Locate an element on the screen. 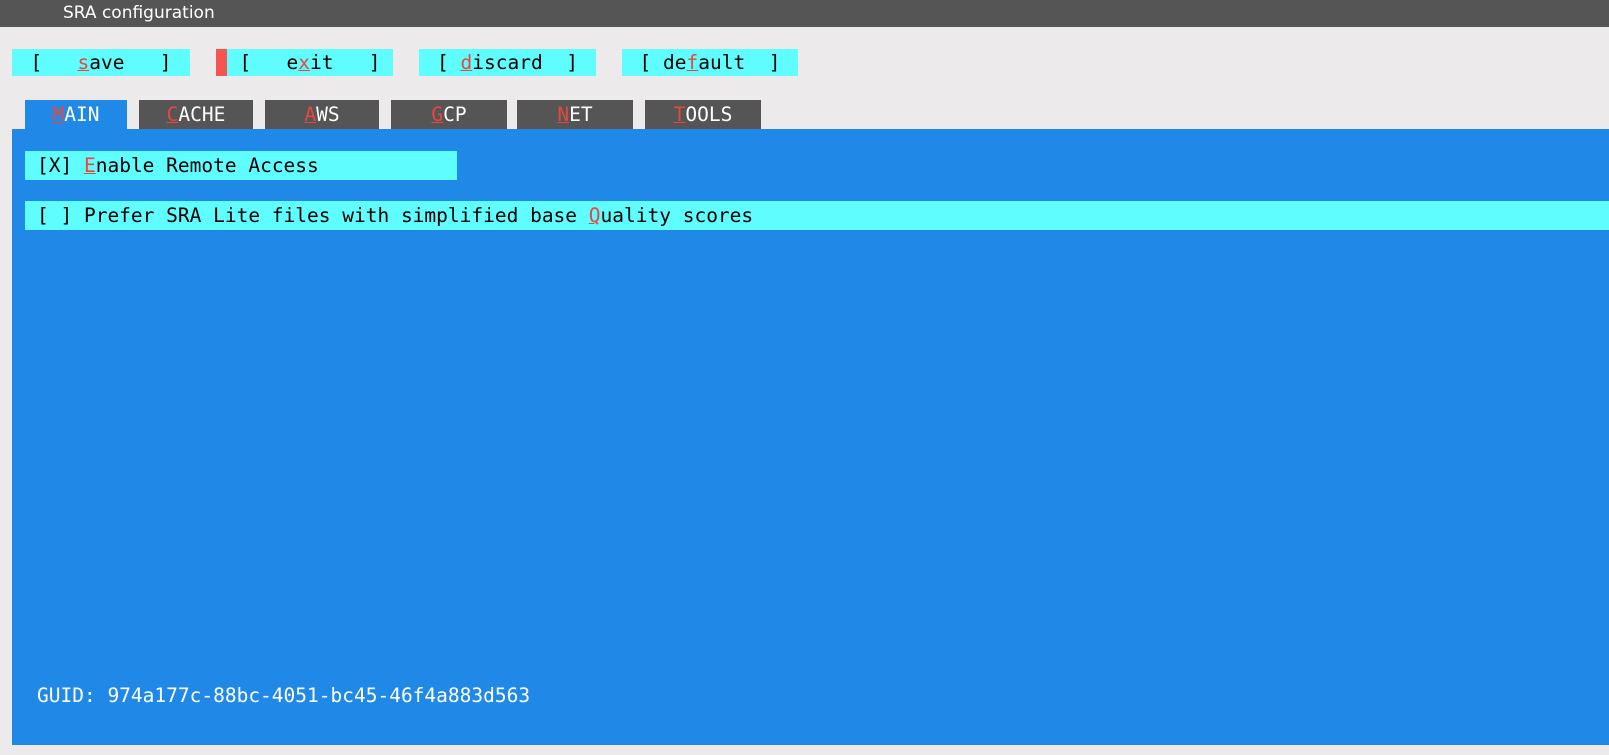 The width and height of the screenshot is (1609, 755). hotkey-char: C is located at coordinates (172, 114).